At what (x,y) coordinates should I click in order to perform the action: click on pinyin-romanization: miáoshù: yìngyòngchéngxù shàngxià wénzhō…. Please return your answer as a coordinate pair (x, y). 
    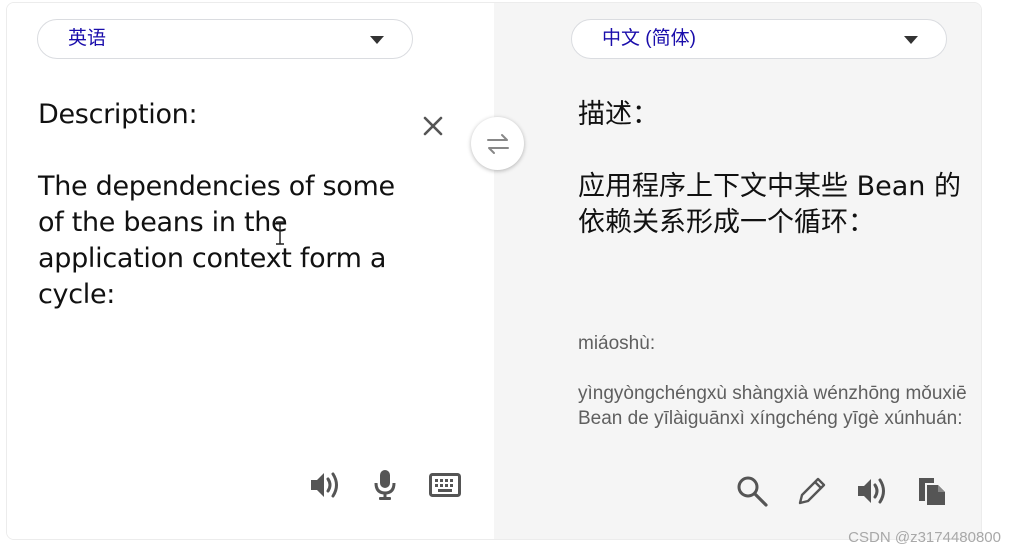
    Looking at the image, I should click on (772, 381).